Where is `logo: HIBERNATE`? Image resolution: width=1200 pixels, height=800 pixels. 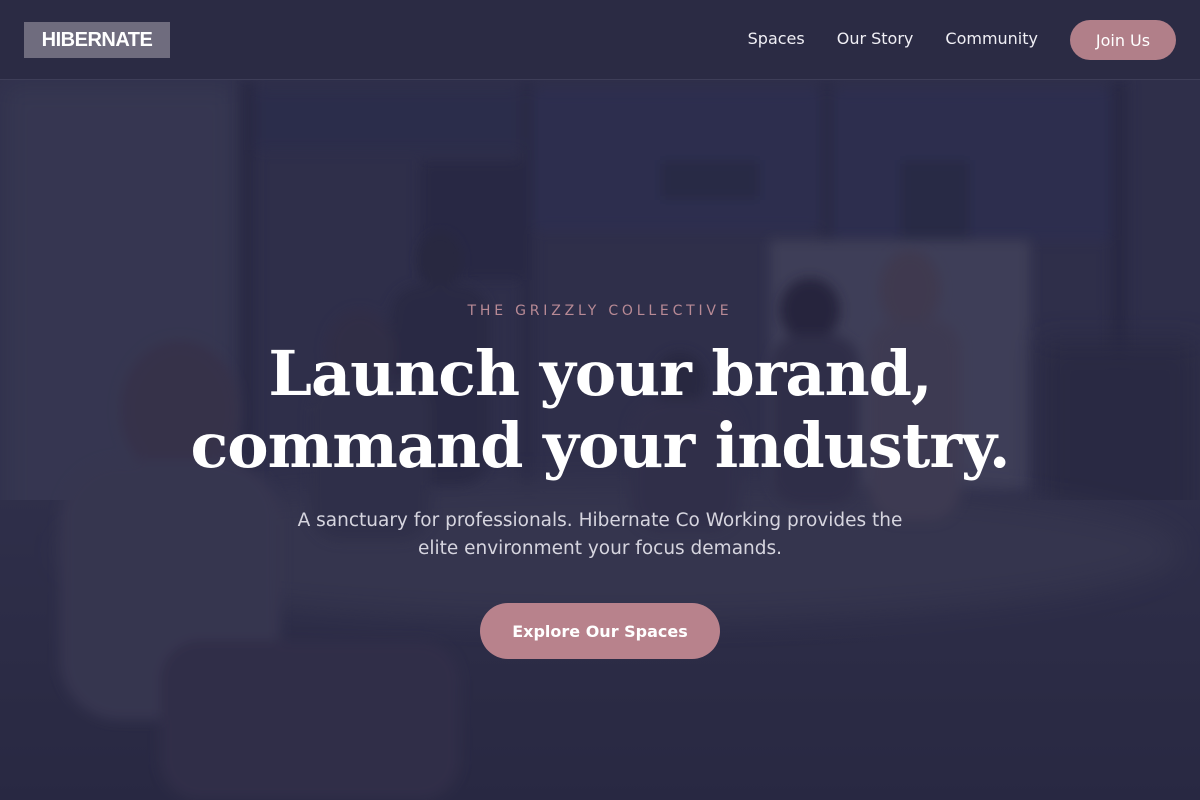
logo: HIBERNATE is located at coordinates (97, 40).